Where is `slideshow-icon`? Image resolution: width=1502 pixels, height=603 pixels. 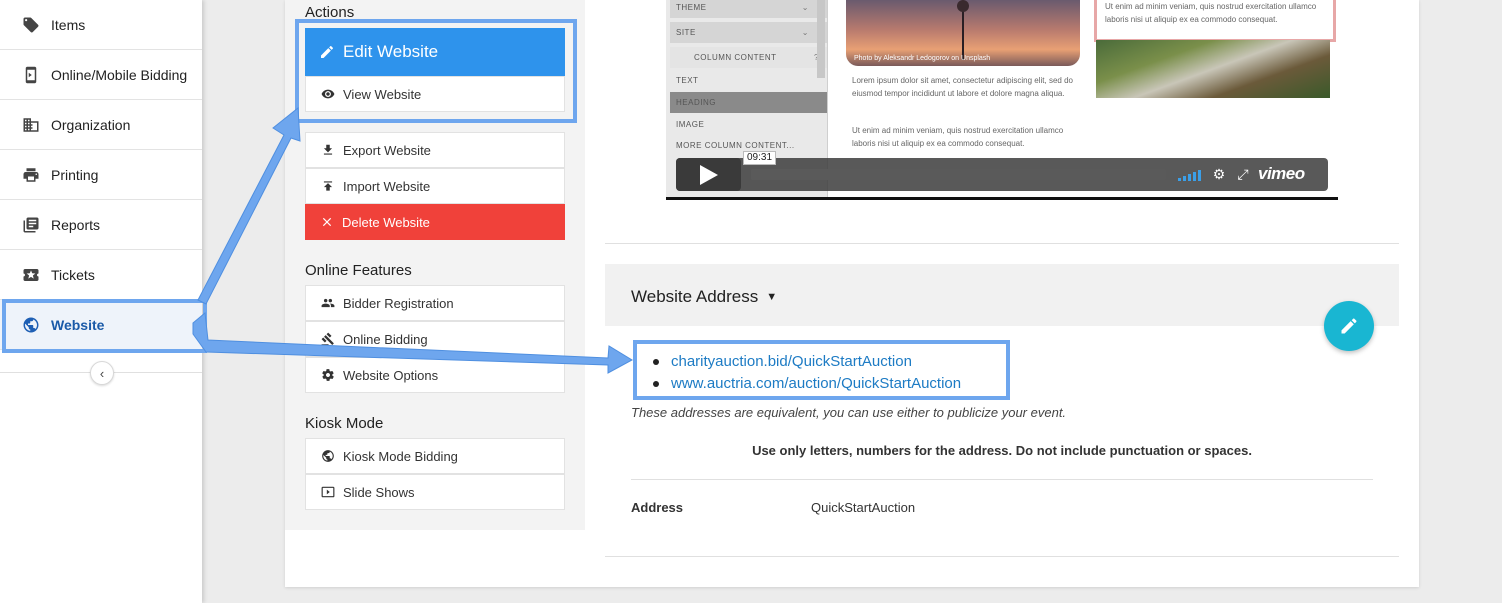
slideshow-icon is located at coordinates (328, 492).